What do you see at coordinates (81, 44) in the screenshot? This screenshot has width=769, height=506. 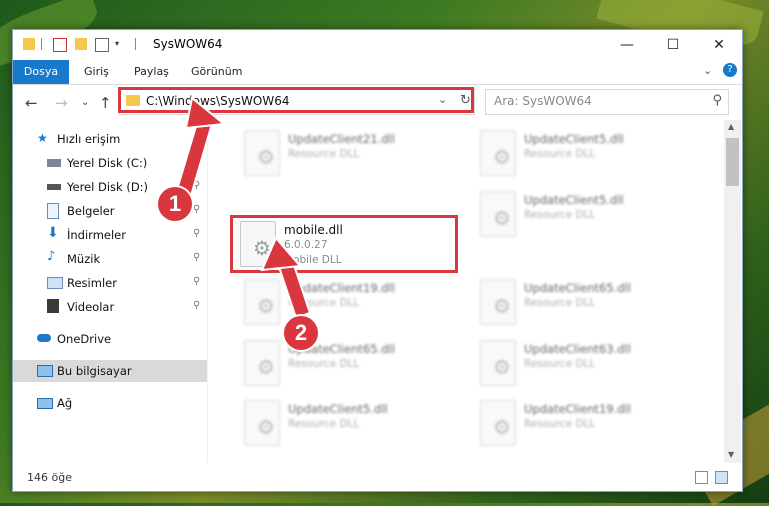 I see `new-folder-icon` at bounding box center [81, 44].